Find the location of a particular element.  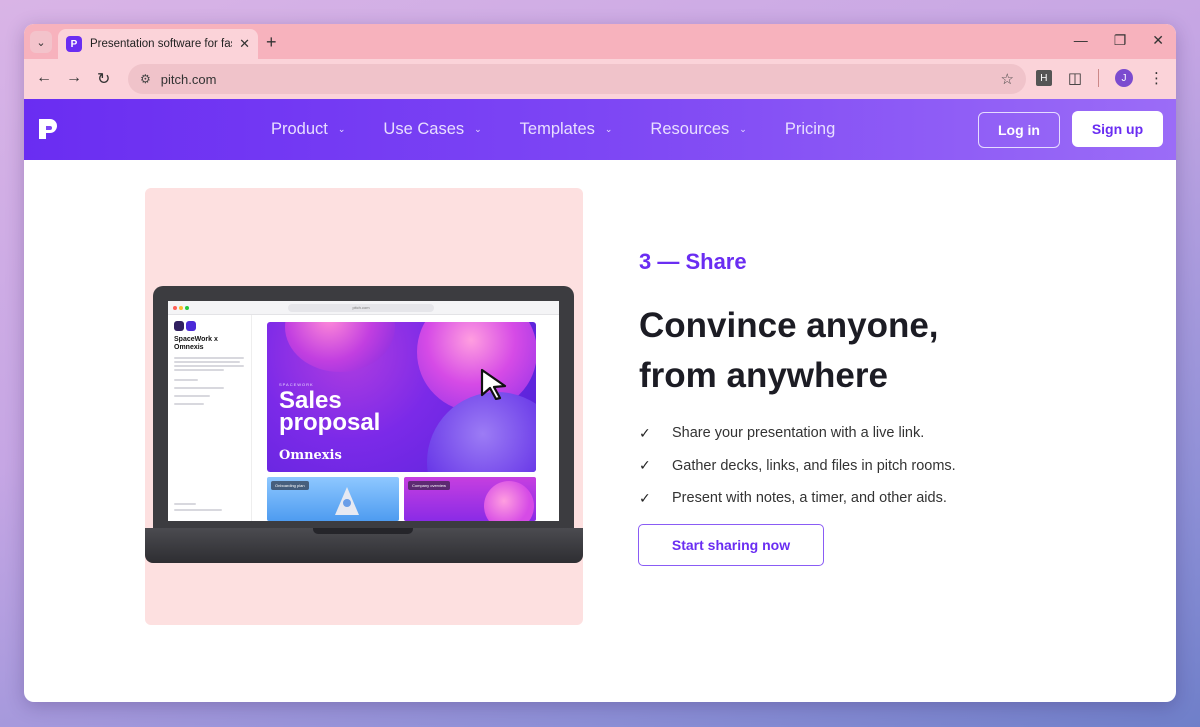

laptop-notch is located at coordinates (363, 531).